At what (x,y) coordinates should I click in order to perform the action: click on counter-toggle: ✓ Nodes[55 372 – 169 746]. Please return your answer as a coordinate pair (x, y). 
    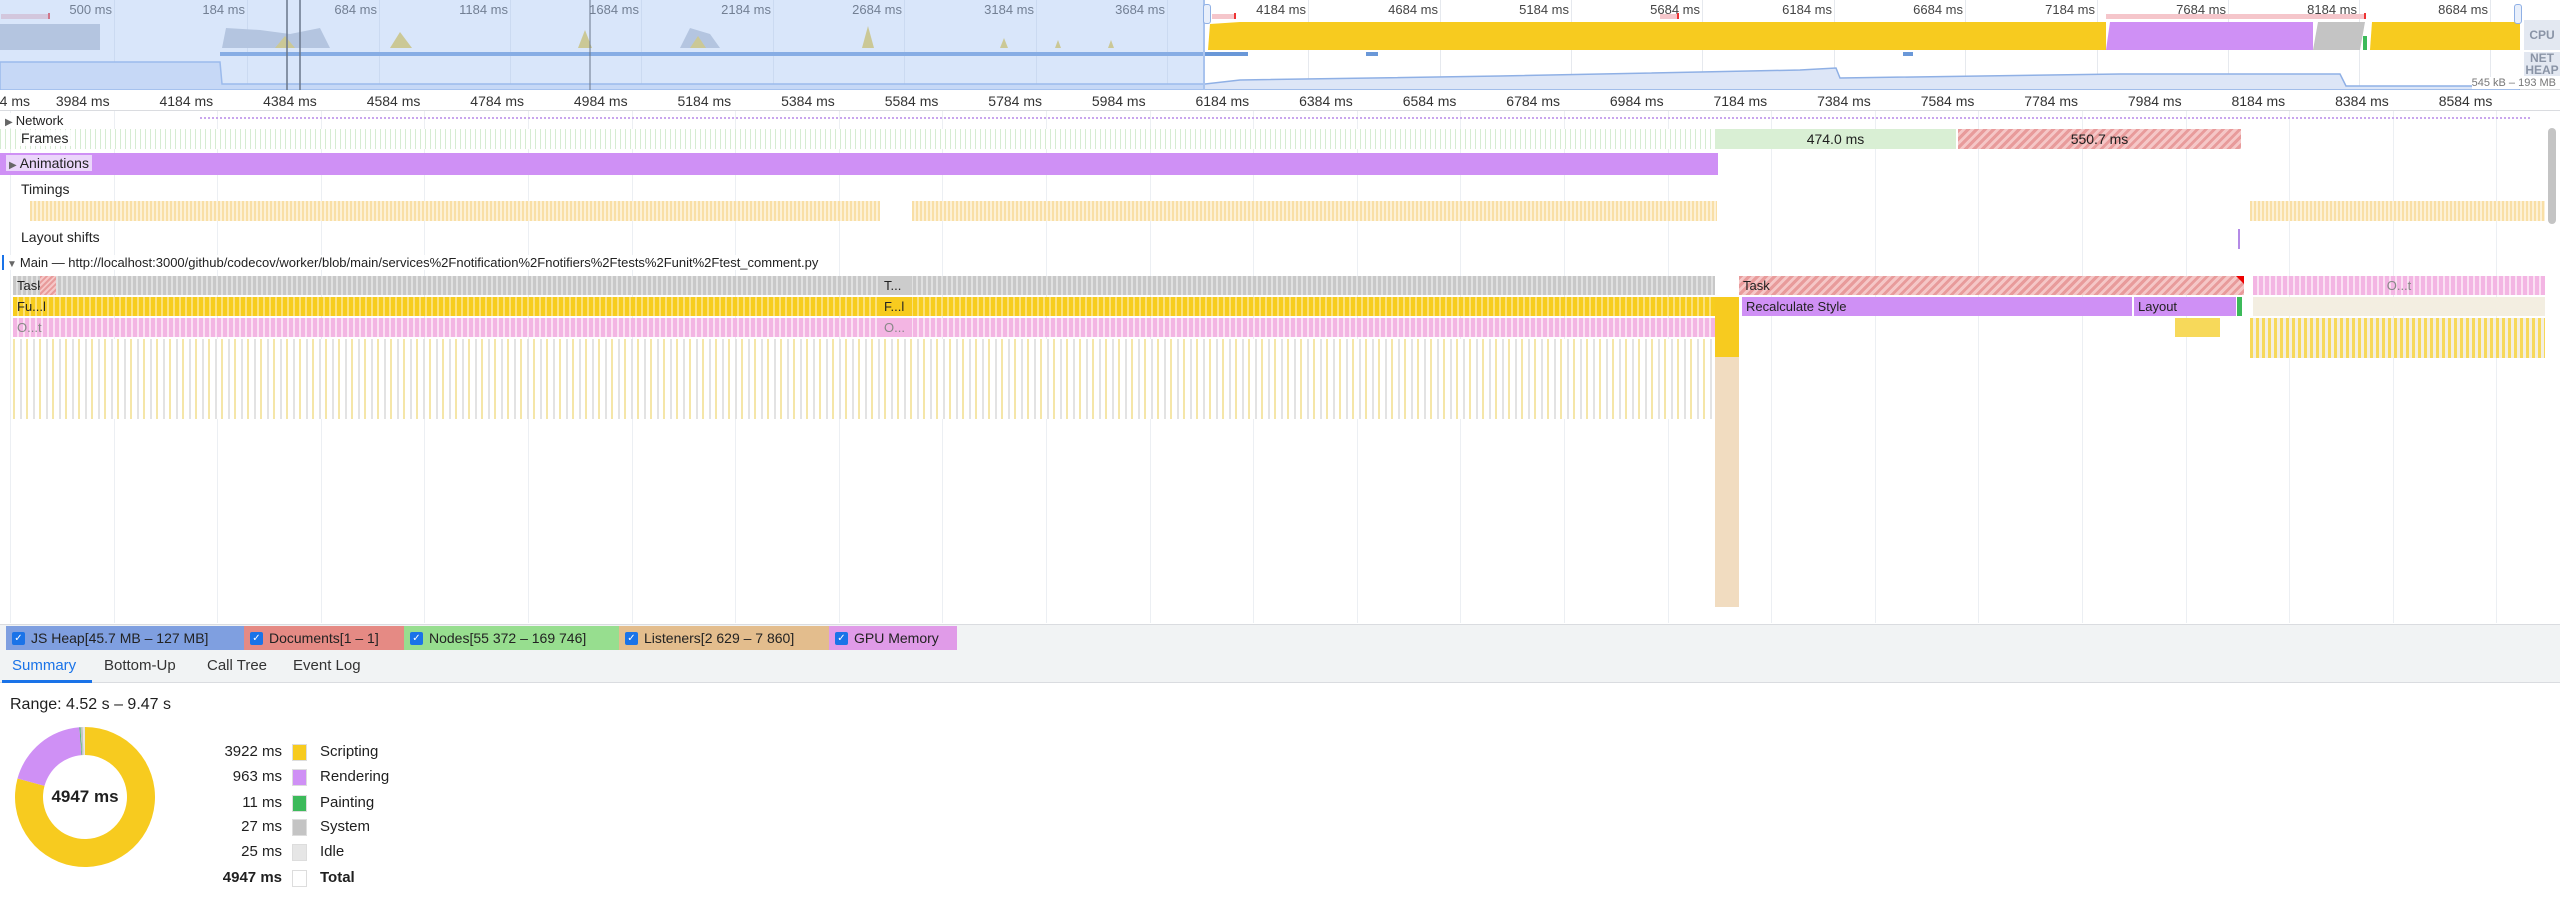
    Looking at the image, I should click on (511, 638).